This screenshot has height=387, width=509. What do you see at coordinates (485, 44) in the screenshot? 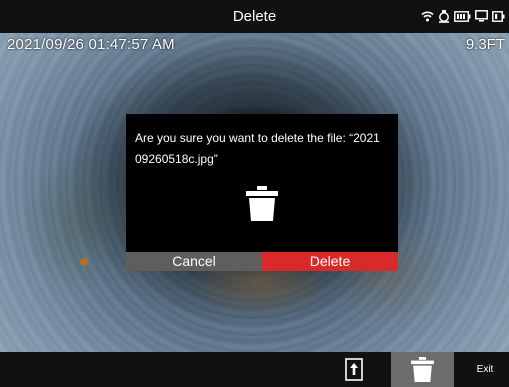
I see `distance-readout: 9.3FT` at bounding box center [485, 44].